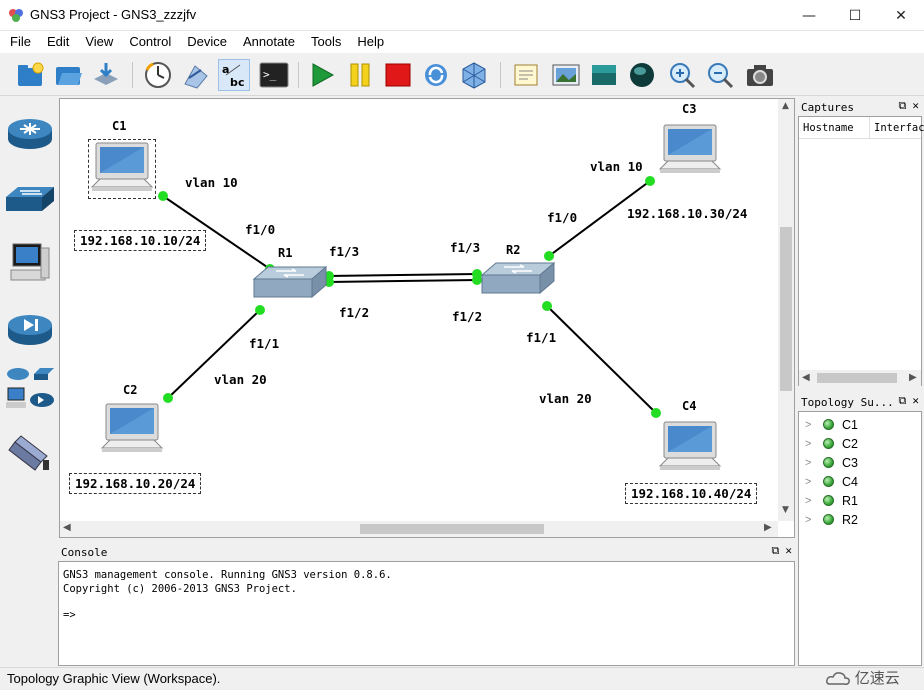  What do you see at coordinates (828, 462) in the screenshot?
I see `status-led-icon` at bounding box center [828, 462].